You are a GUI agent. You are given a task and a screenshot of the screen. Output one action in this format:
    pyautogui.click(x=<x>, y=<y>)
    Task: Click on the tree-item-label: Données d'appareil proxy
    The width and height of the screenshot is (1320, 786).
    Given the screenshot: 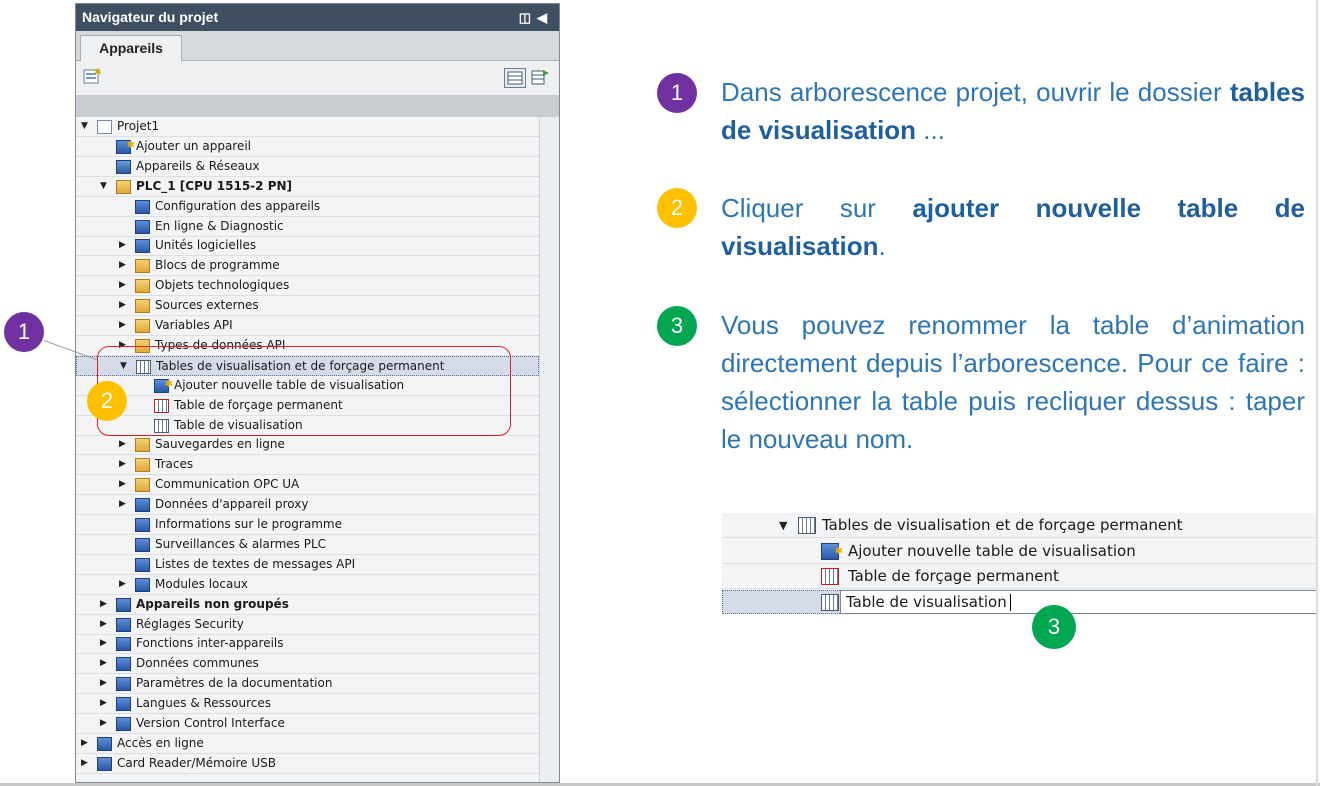 What is the action you would take?
    pyautogui.click(x=232, y=504)
    